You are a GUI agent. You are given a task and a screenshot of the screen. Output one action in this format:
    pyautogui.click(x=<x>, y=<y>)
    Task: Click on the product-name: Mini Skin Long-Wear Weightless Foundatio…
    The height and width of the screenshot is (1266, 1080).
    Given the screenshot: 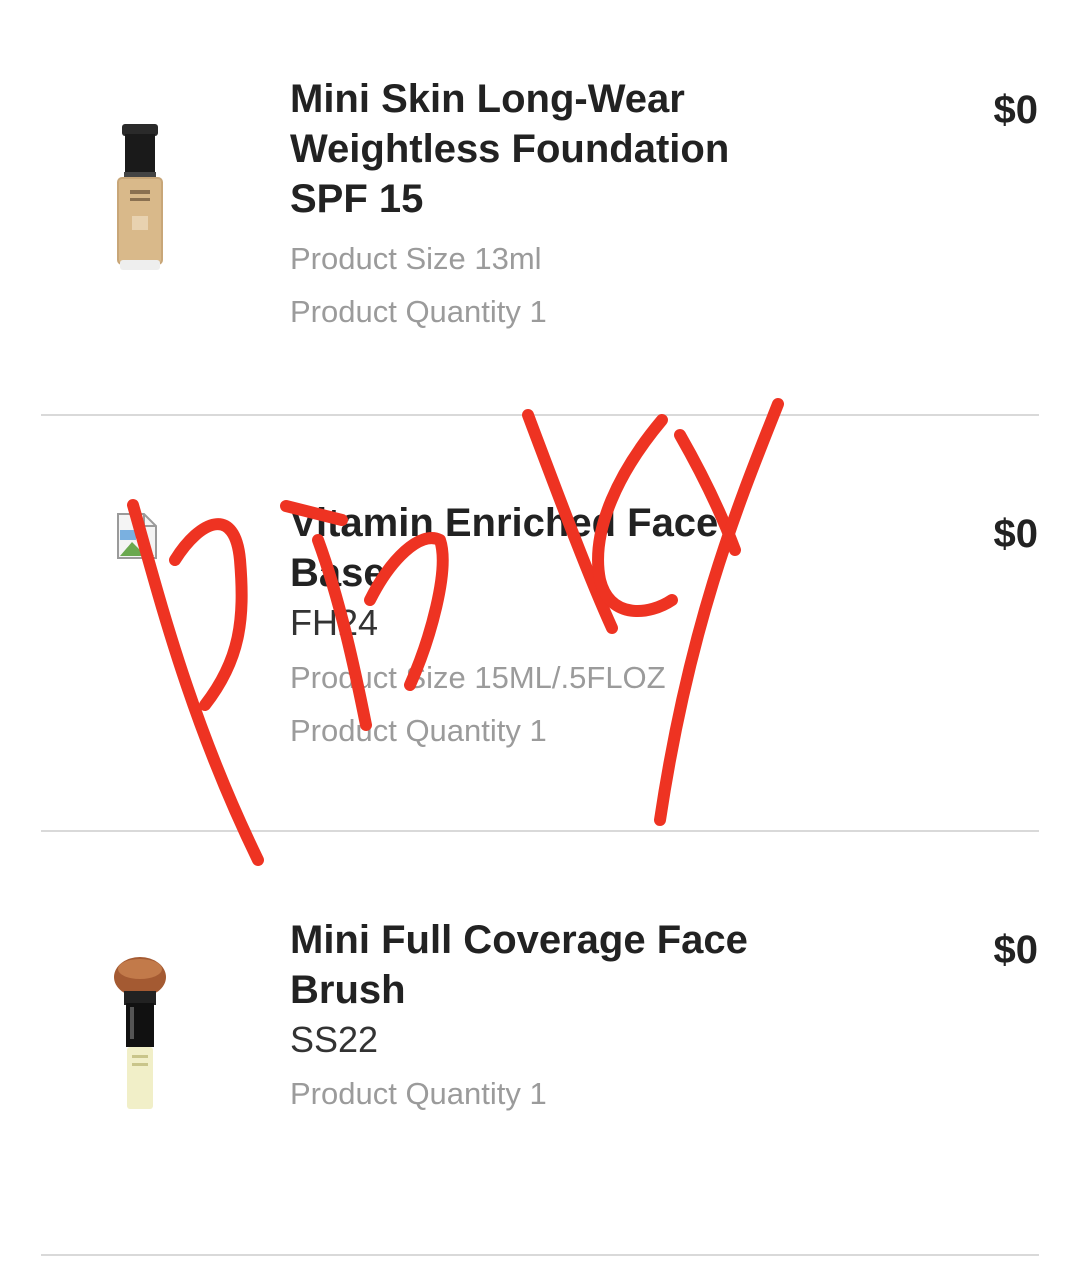 What is the action you would take?
    pyautogui.click(x=550, y=149)
    